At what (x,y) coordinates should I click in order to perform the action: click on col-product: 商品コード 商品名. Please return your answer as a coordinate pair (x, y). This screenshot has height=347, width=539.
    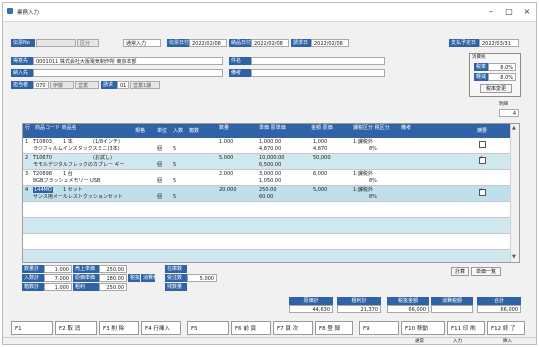
    Looking at the image, I should click on (56, 128).